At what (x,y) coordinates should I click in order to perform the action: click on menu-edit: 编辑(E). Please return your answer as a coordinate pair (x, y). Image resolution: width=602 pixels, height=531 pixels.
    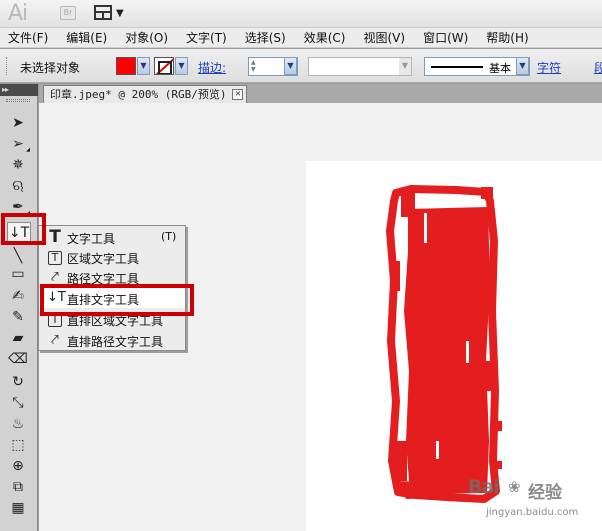
    Looking at the image, I should click on (85, 37).